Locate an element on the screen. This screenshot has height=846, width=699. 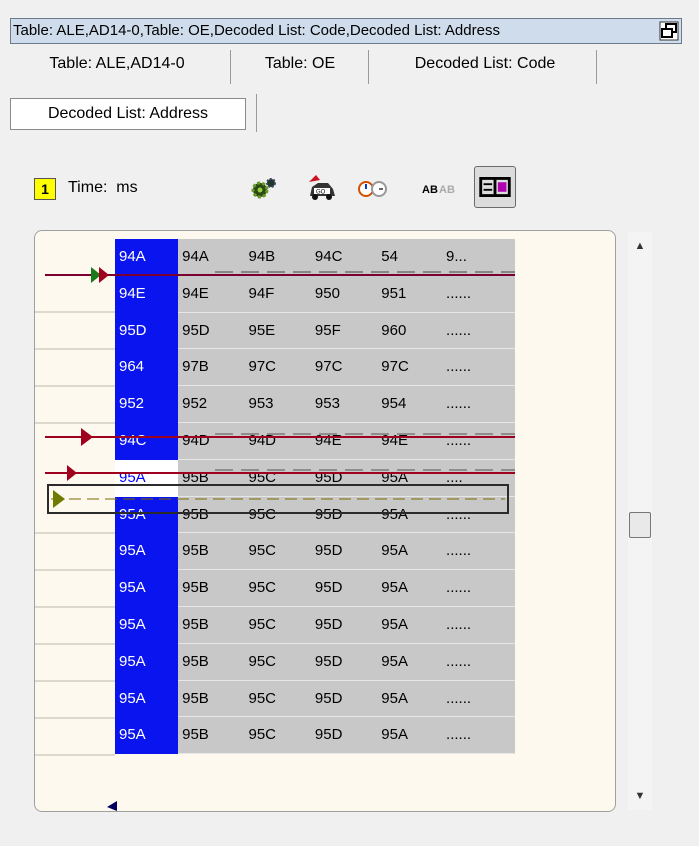
tab-decoded-address: Decoded List: Address is located at coordinates (128, 114).